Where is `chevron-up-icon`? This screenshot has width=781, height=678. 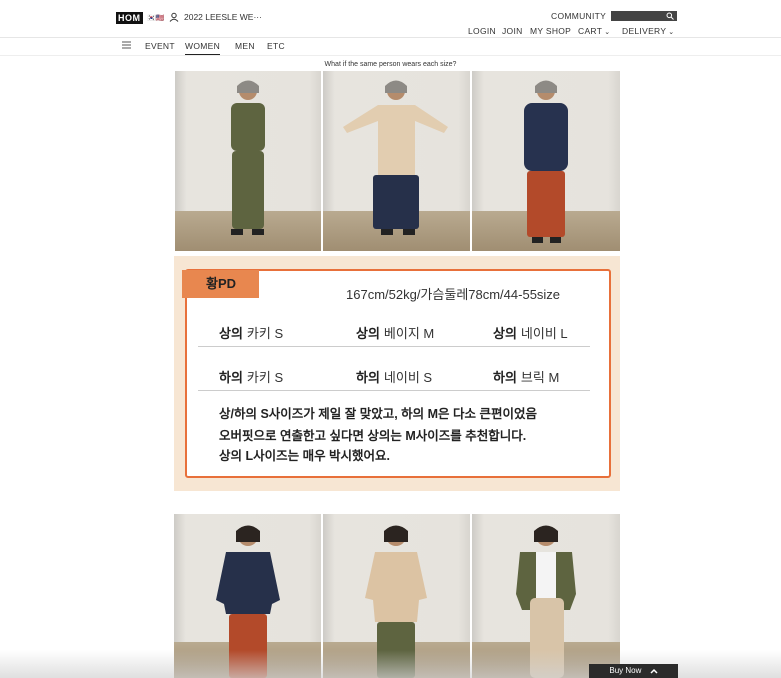 chevron-up-icon is located at coordinates (654, 671).